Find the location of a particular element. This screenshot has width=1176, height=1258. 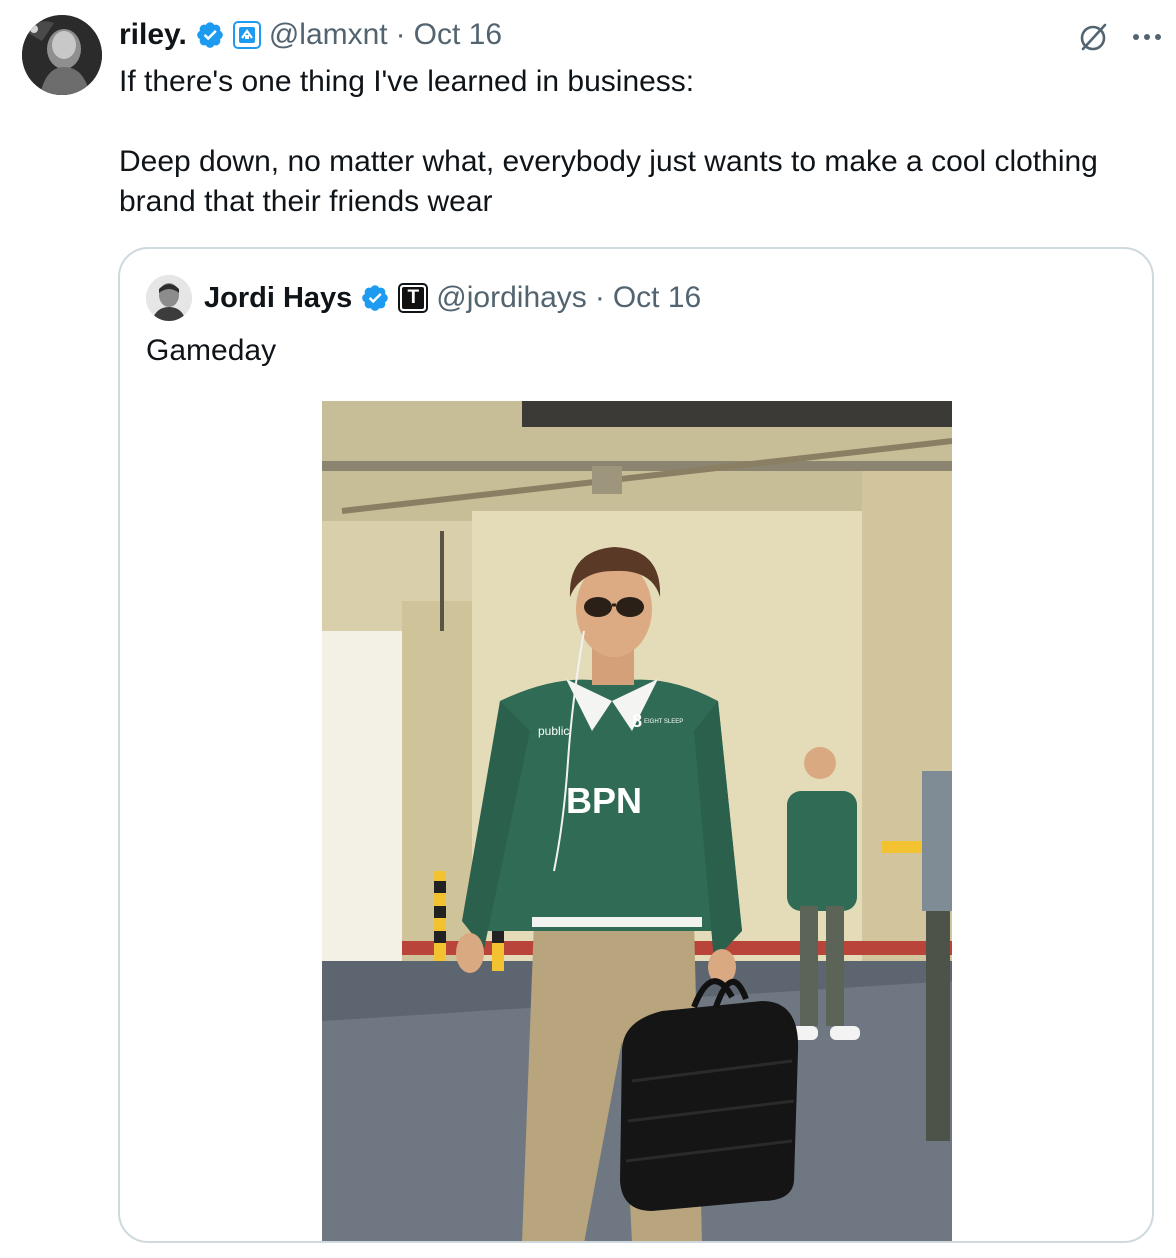

jersey-logo-eight: 8 is located at coordinates (637, 721).